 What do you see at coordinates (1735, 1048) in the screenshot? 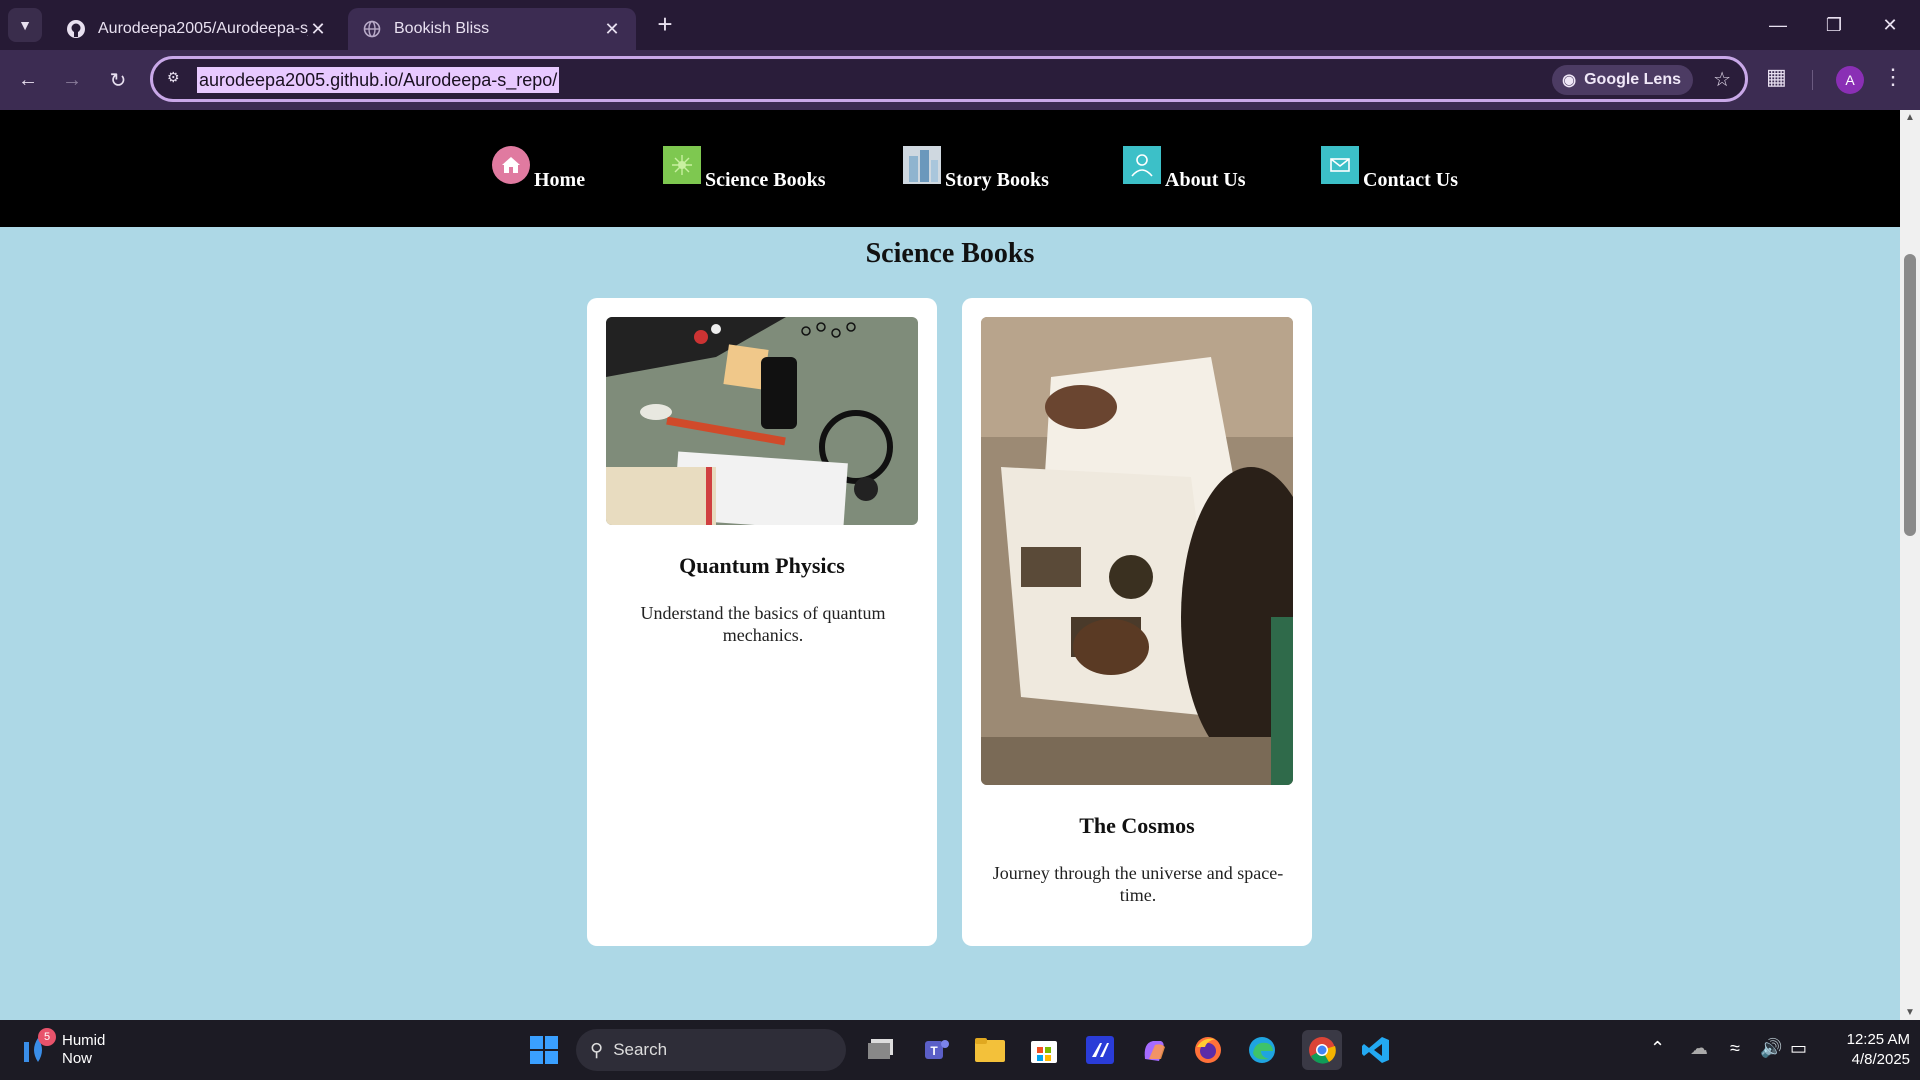
I see `wifi-icon: ≈` at bounding box center [1735, 1048].